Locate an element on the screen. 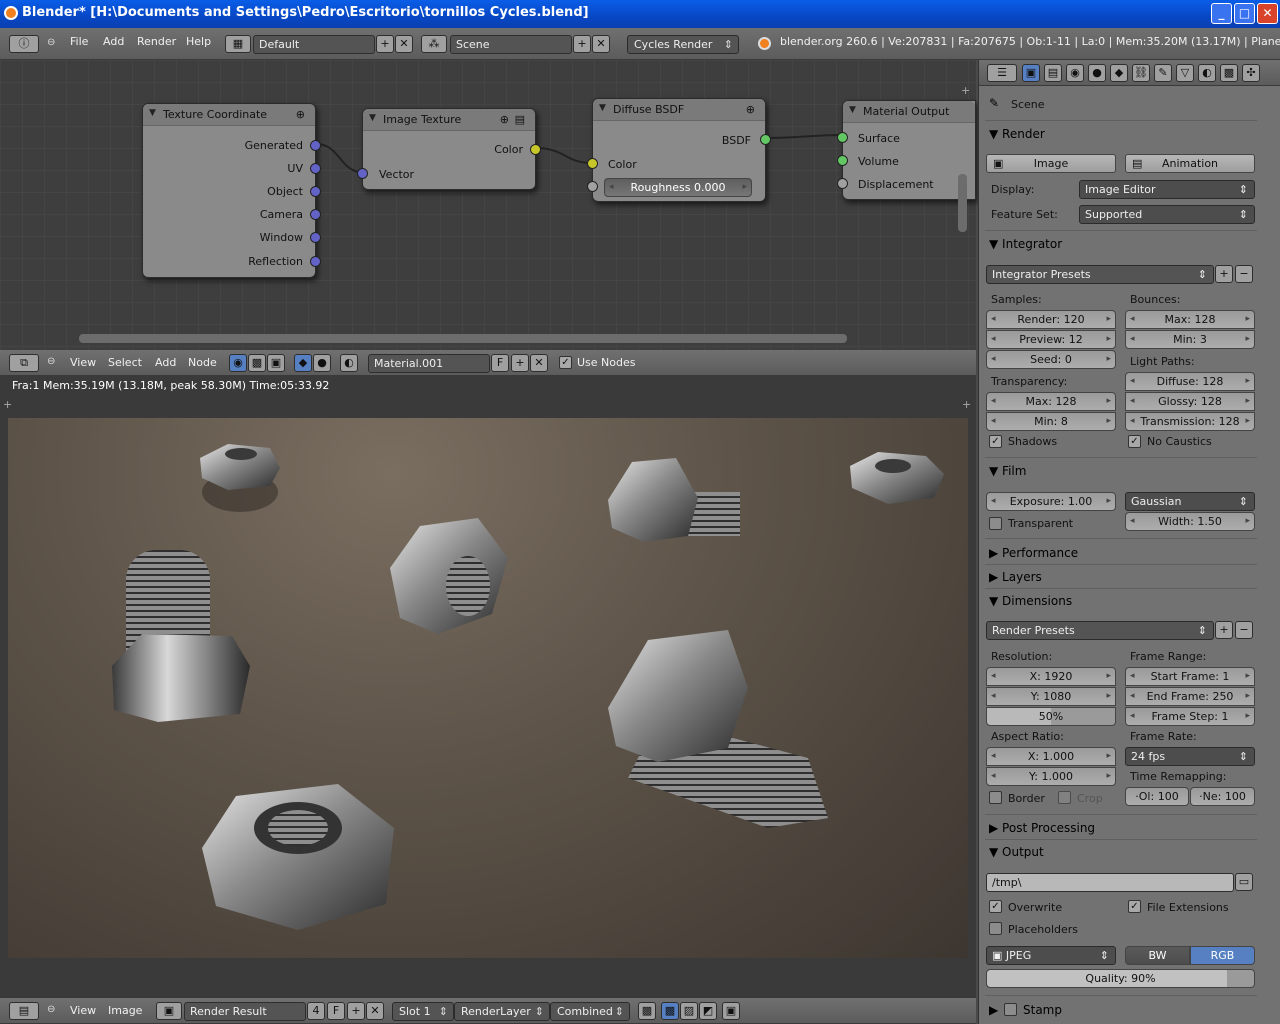 The width and height of the screenshot is (1280, 1024). frame-rate-select: 24 fps is located at coordinates (1190, 756).